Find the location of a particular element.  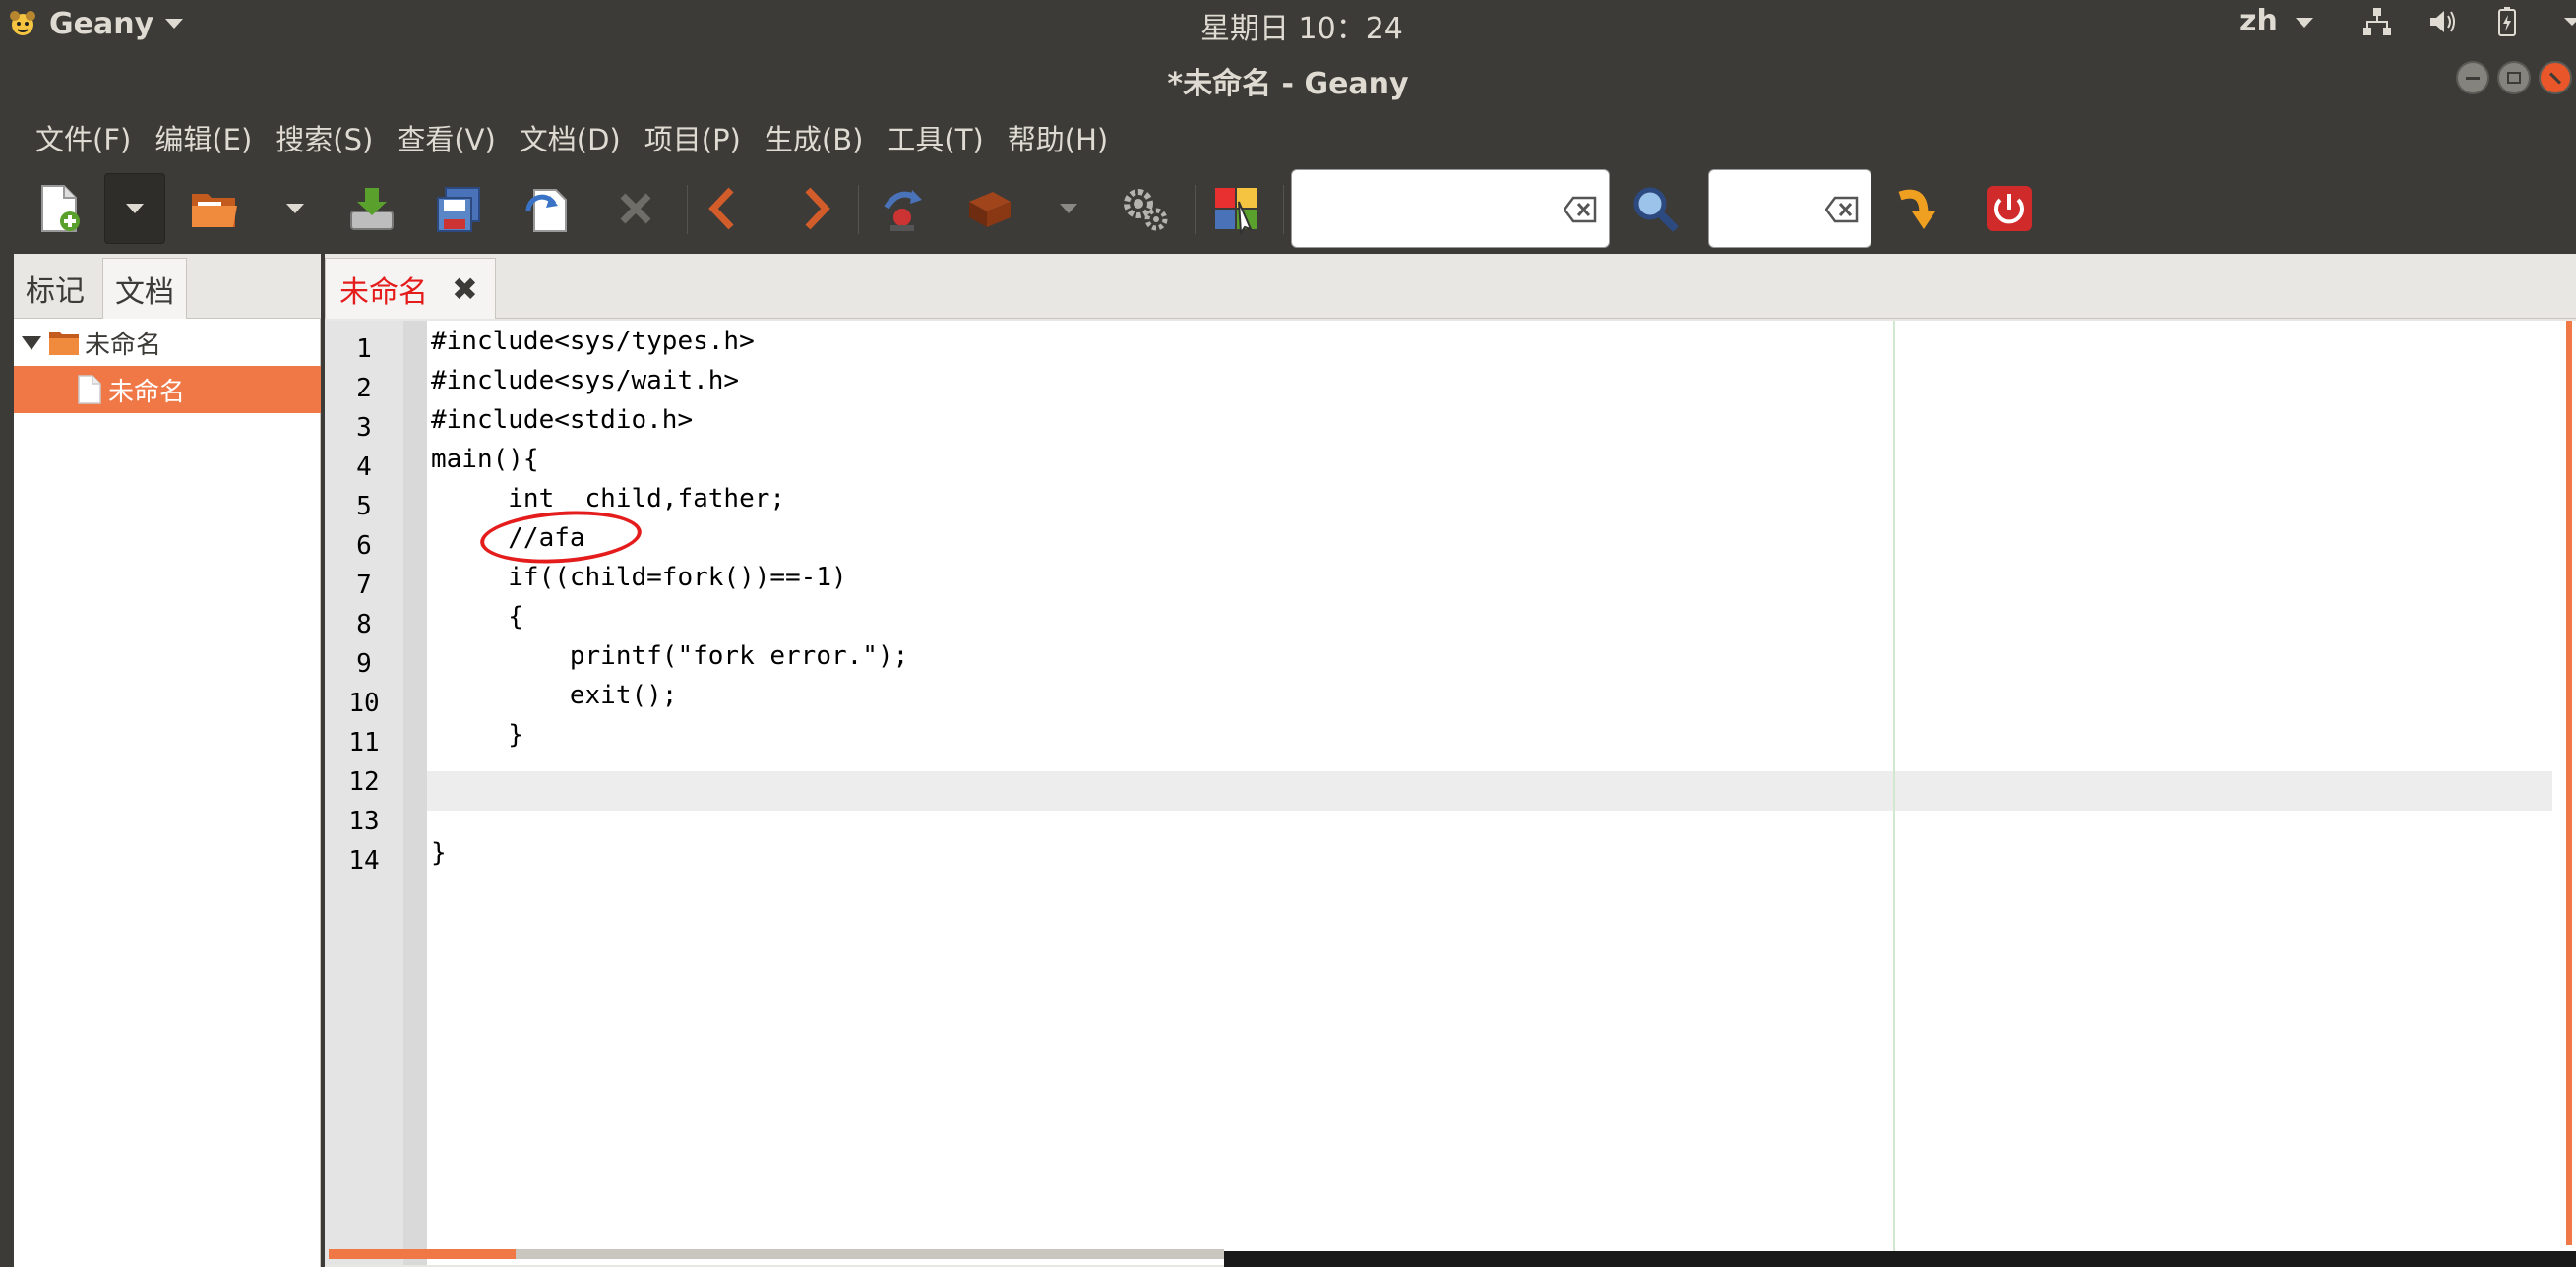

search-field is located at coordinates (1450, 208).